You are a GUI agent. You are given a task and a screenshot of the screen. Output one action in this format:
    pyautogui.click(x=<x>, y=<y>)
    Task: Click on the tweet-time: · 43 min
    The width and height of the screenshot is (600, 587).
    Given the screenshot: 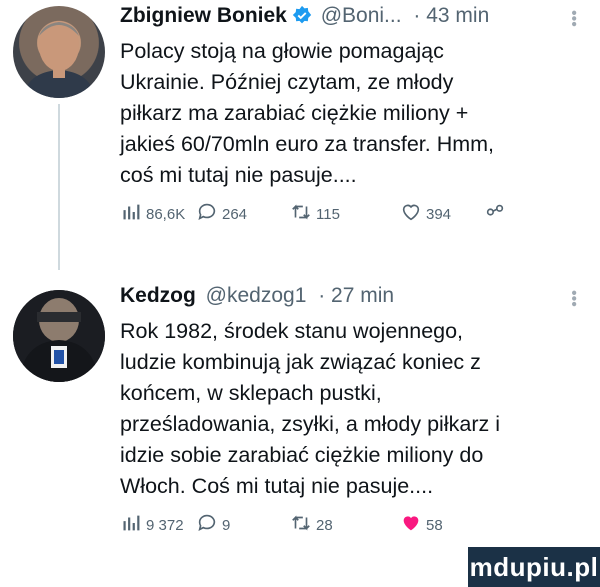 What is the action you would take?
    pyautogui.click(x=451, y=15)
    